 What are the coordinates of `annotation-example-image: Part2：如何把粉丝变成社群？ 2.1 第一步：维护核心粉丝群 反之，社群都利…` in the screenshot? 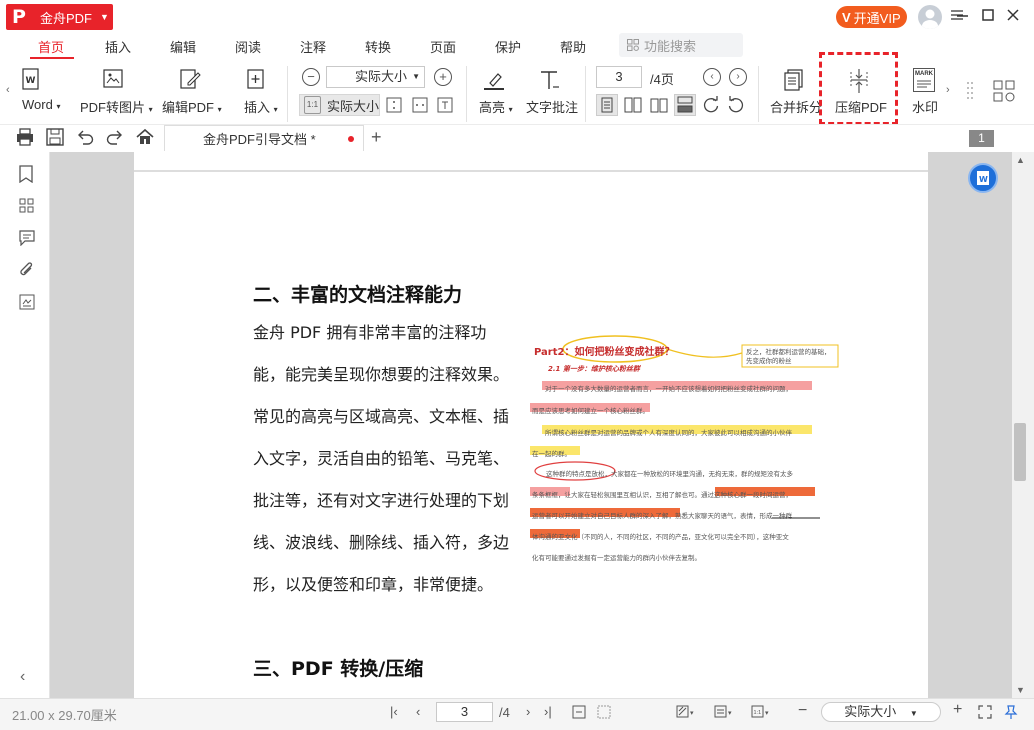 It's located at (681, 444).